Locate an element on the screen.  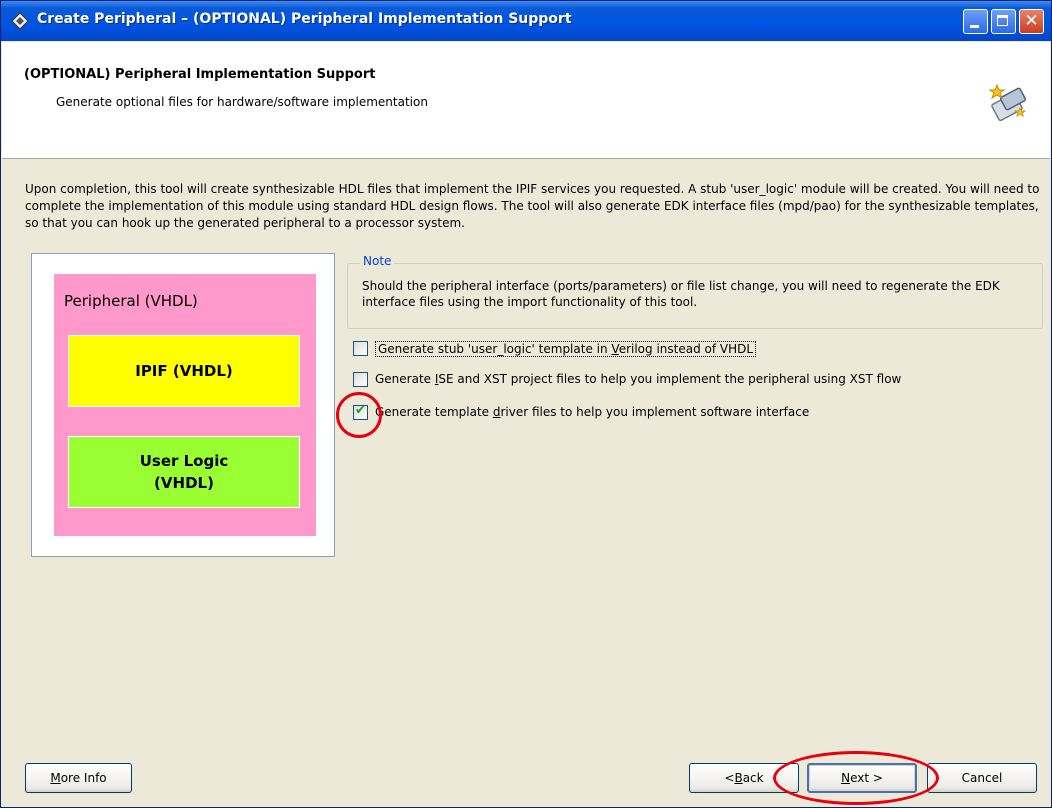
ise-xst-checkbox is located at coordinates (360, 379).